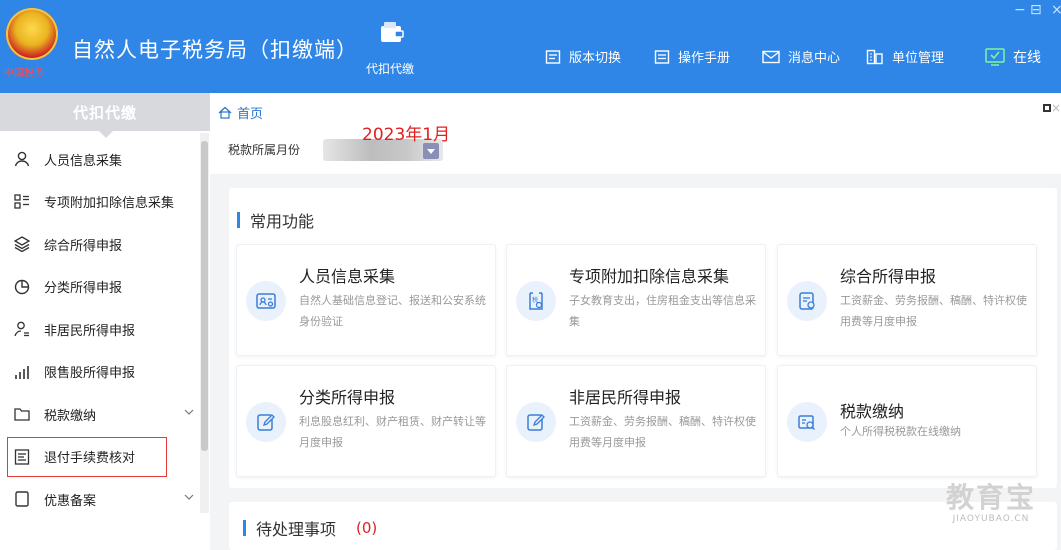 The height and width of the screenshot is (550, 1061). Describe the element at coordinates (225, 112) in the screenshot. I see `home-icon` at that location.